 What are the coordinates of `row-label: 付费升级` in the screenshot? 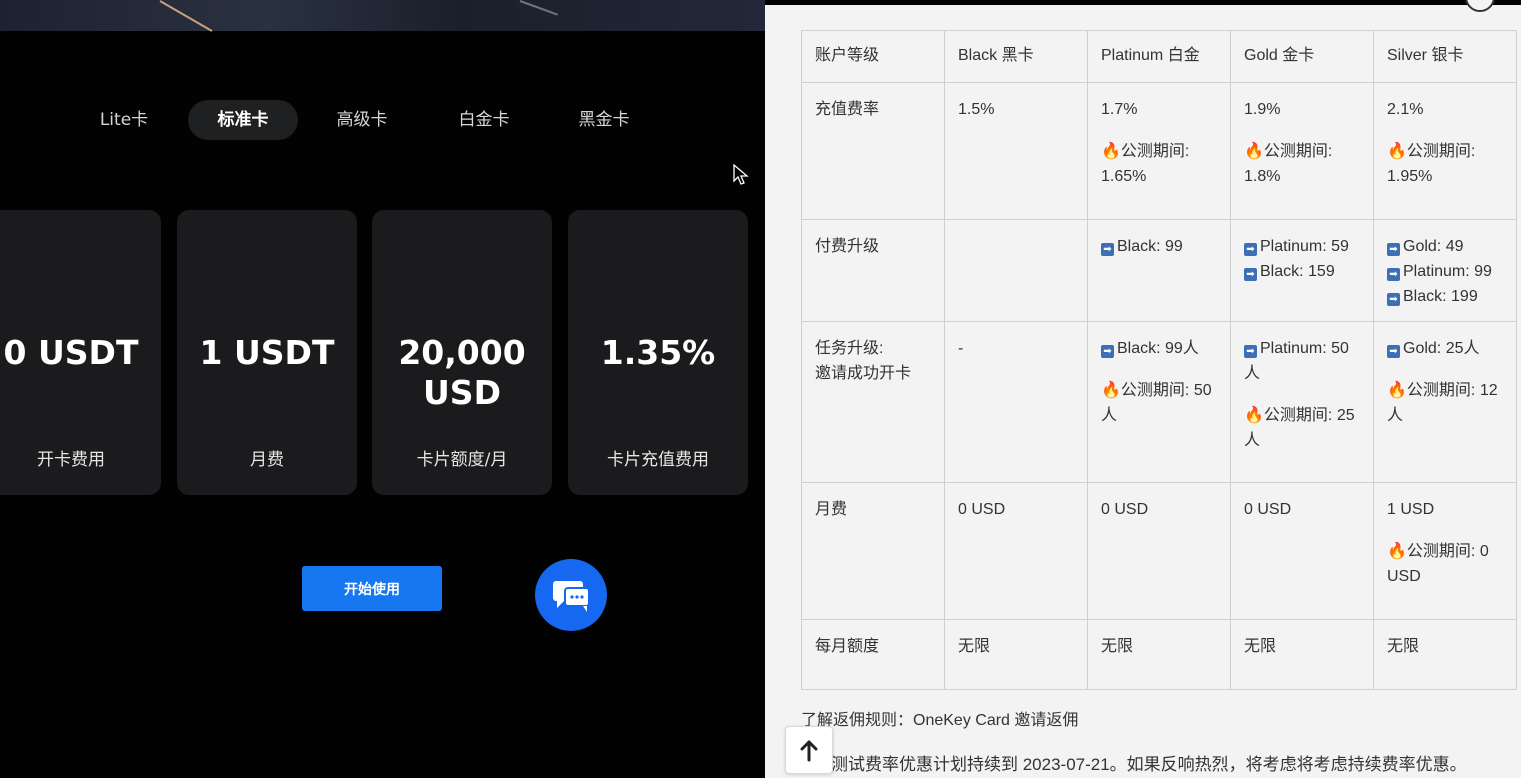 It's located at (873, 270).